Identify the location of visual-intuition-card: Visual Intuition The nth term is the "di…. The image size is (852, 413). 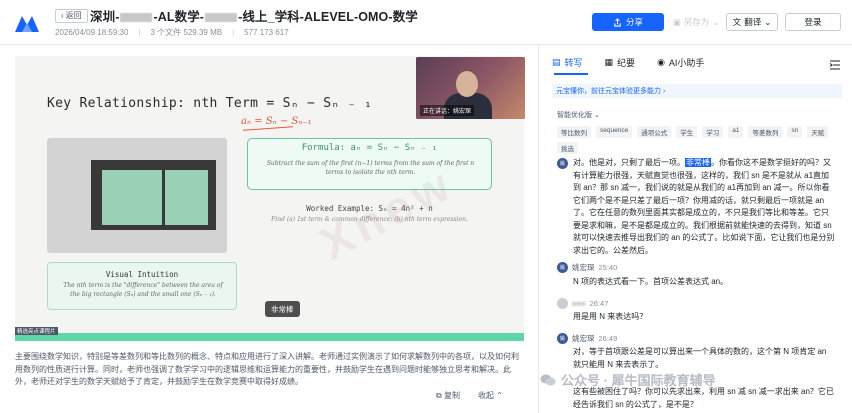
(142, 286).